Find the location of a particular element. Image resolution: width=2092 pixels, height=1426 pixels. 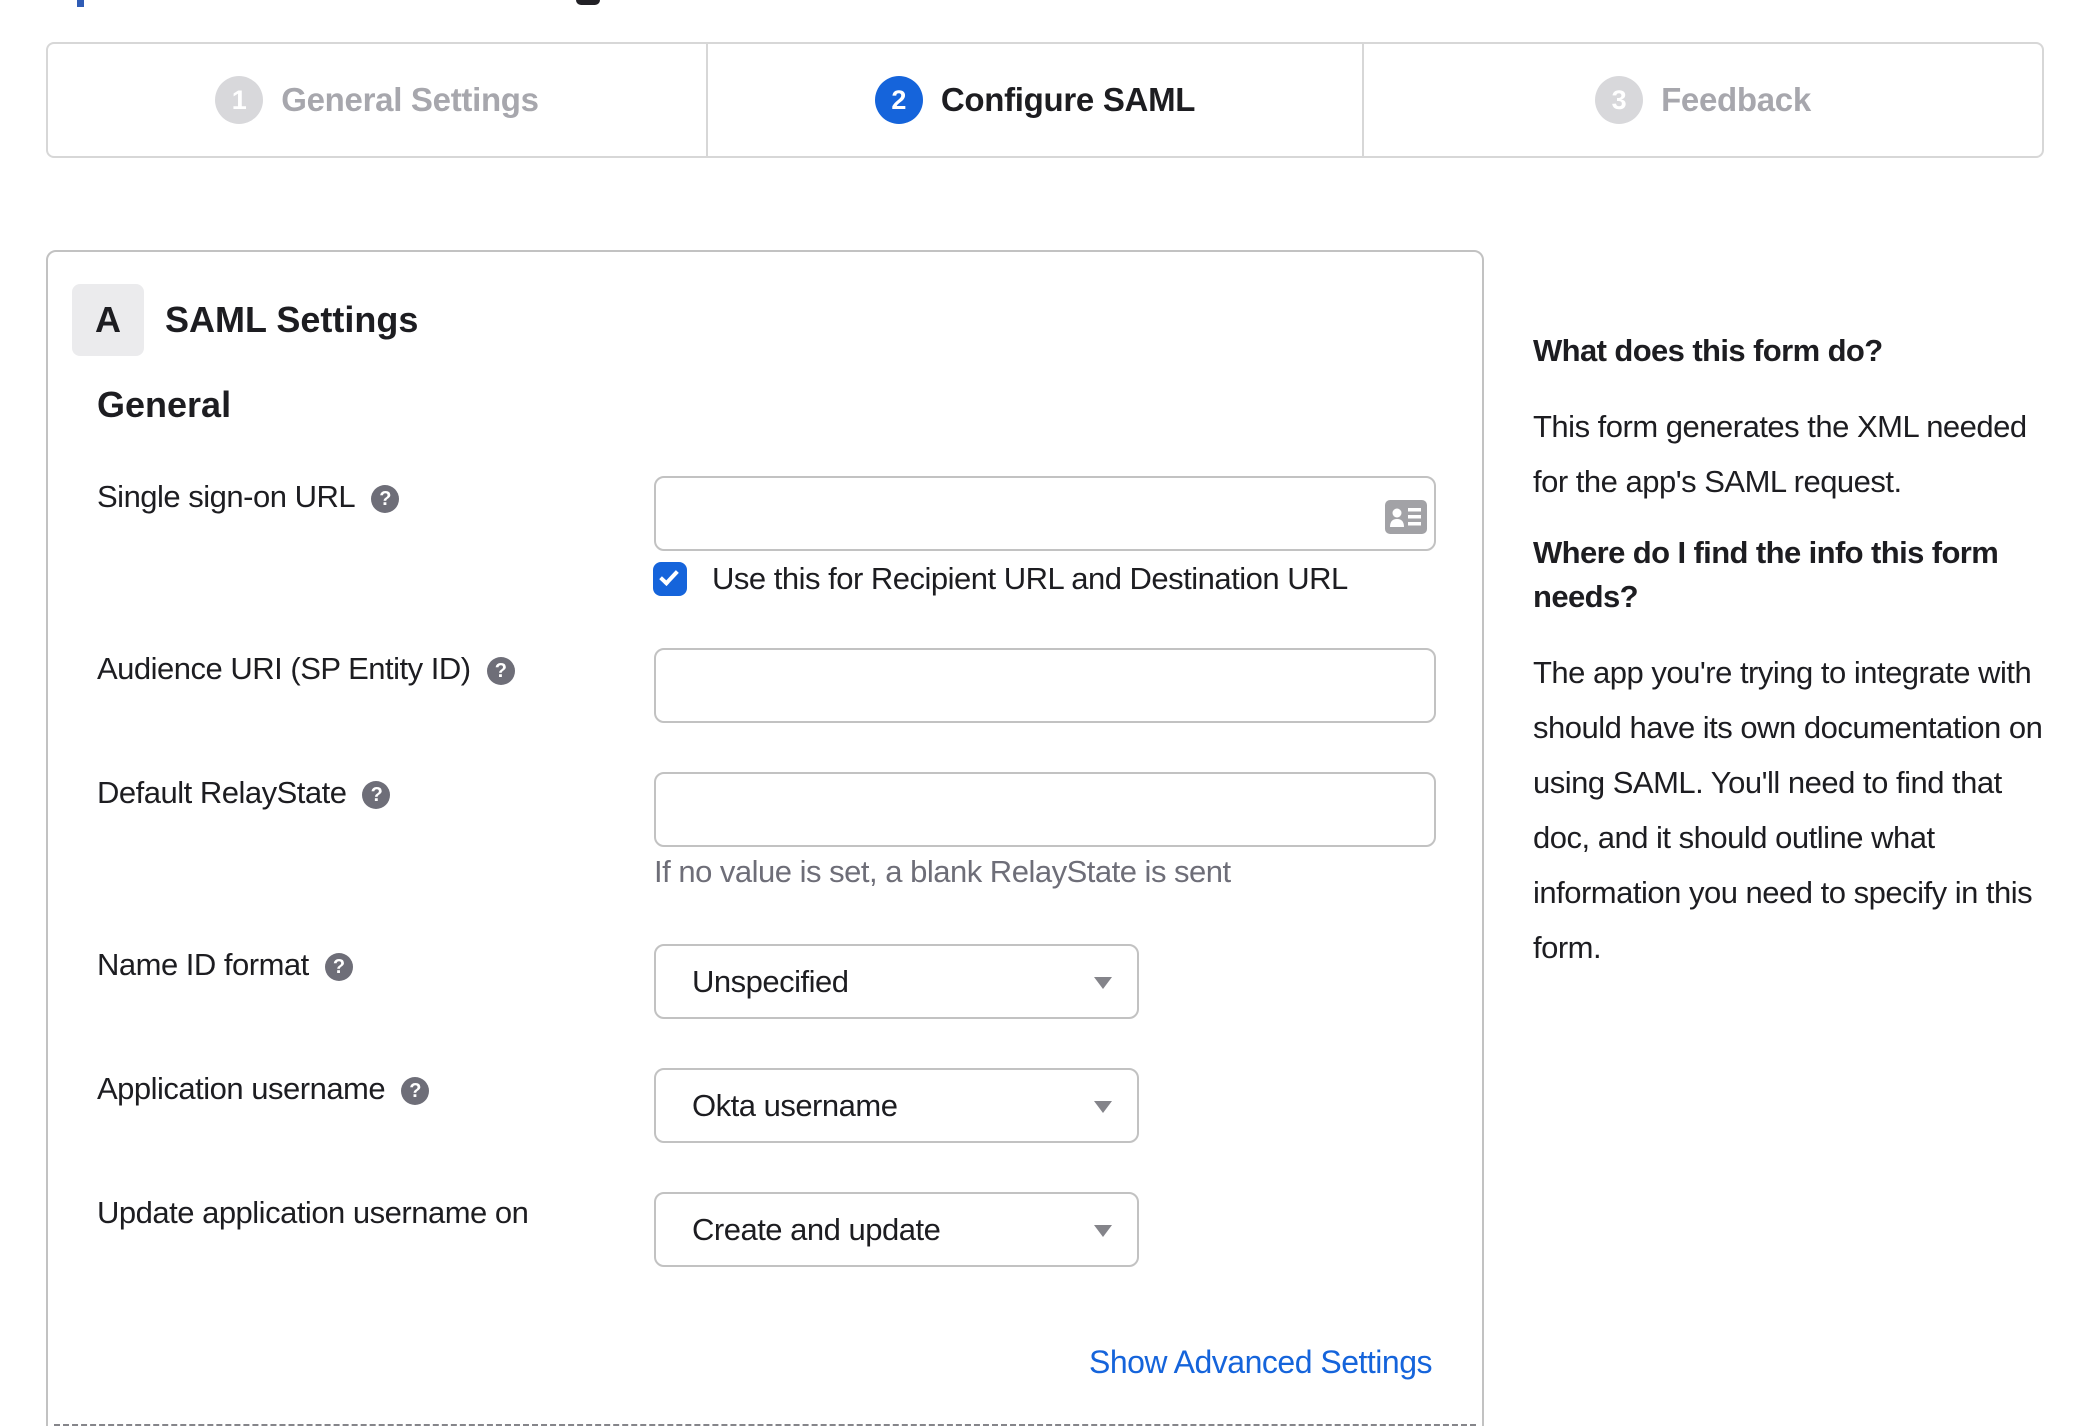

name-id-format-field-wrap: Unspecified is located at coordinates (896, 981).